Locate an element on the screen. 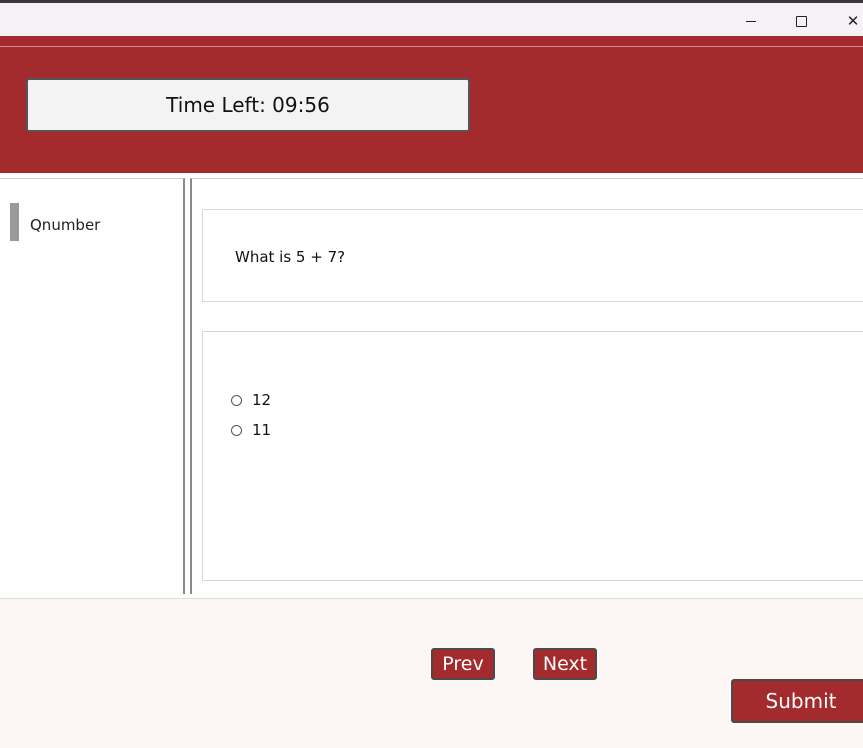 The height and width of the screenshot is (748, 863). question-text: What is 5 + 7? is located at coordinates (290, 257).